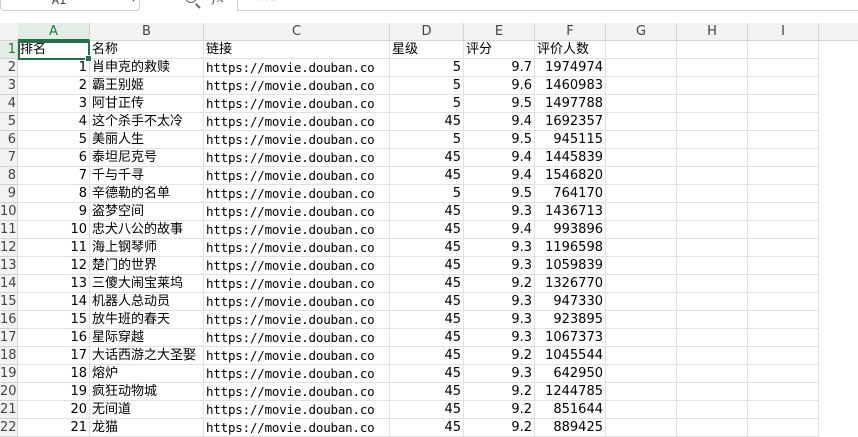 The height and width of the screenshot is (437, 858). Describe the element at coordinates (641, 31) in the screenshot. I see `column-header-g: G` at that location.